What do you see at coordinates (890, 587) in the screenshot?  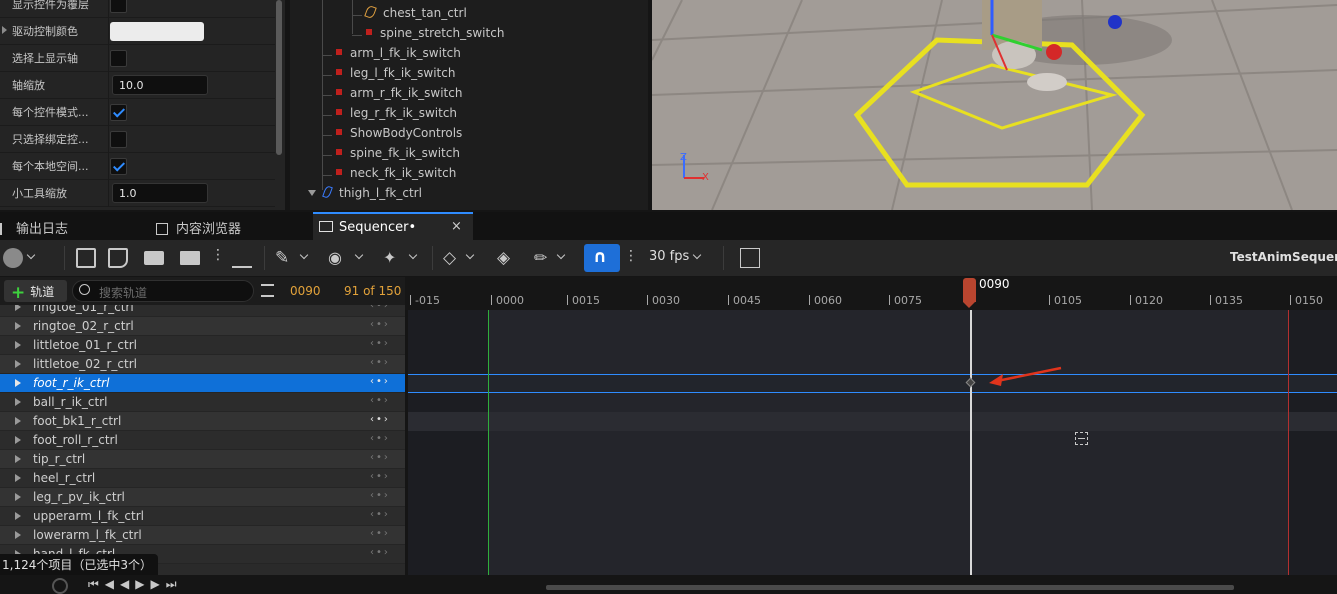 I see `timeline-scrollbar` at bounding box center [890, 587].